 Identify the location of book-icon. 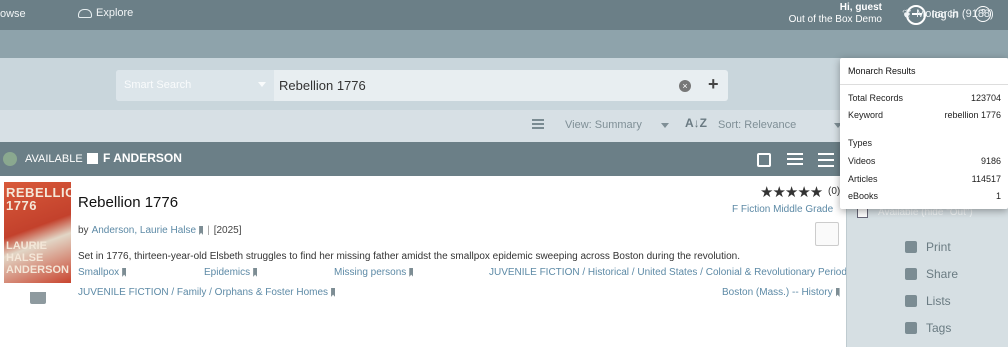
(38, 298).